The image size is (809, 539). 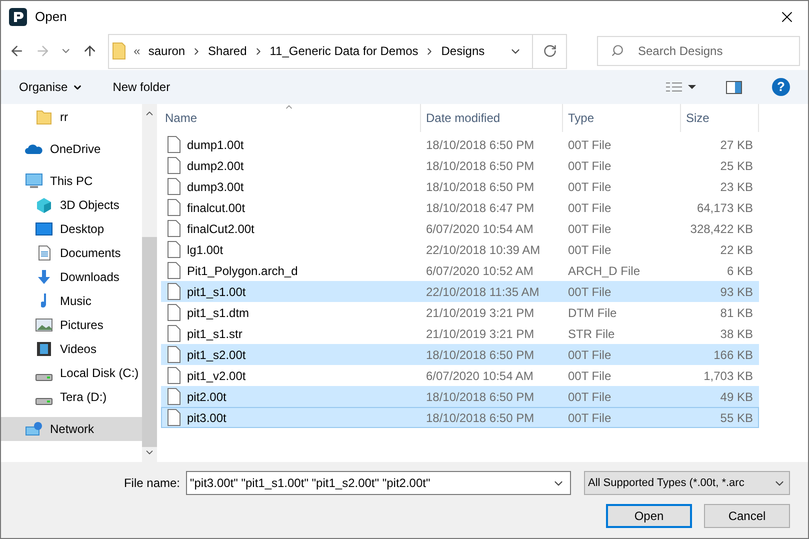 What do you see at coordinates (492, 118) in the screenshot?
I see `column-header: Date modified` at bounding box center [492, 118].